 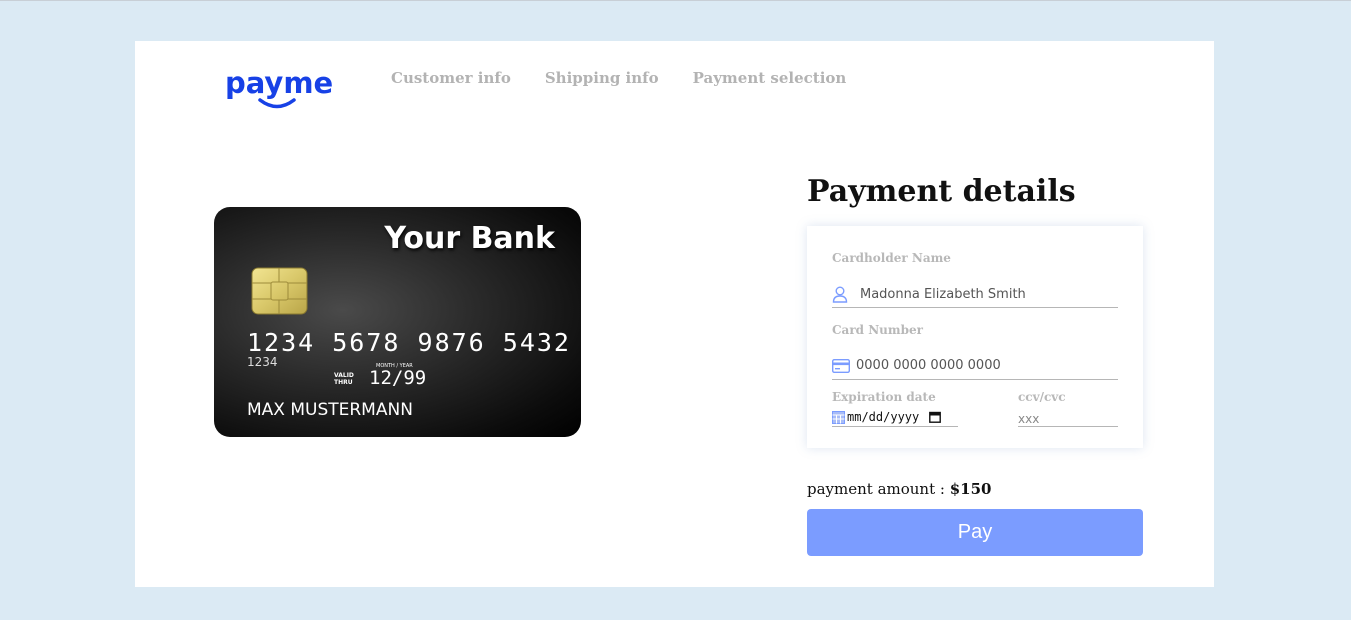 I want to click on bank-name: Your Bank, so click(x=469, y=238).